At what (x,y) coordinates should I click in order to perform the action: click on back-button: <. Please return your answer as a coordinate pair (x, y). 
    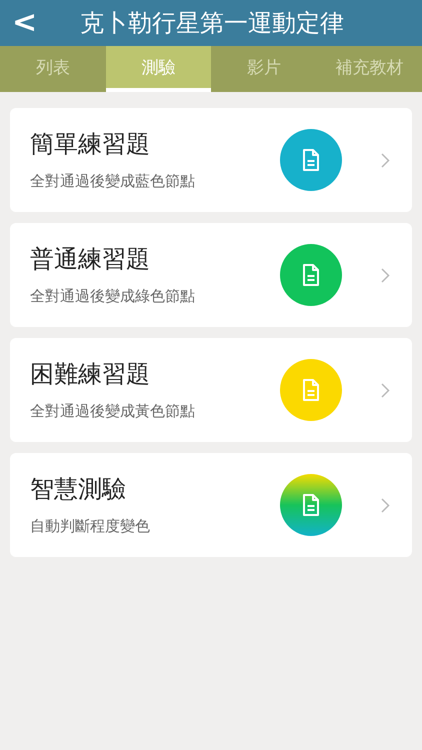
    Looking at the image, I should click on (28, 23).